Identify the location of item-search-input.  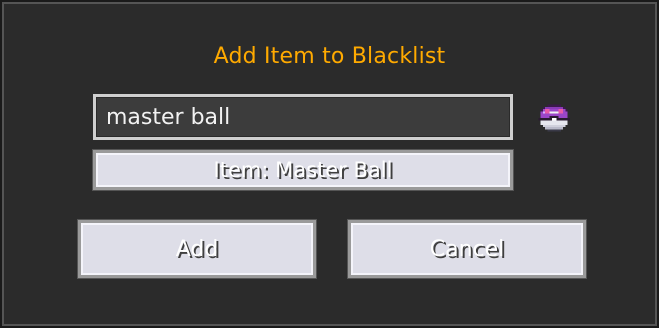
(301, 117).